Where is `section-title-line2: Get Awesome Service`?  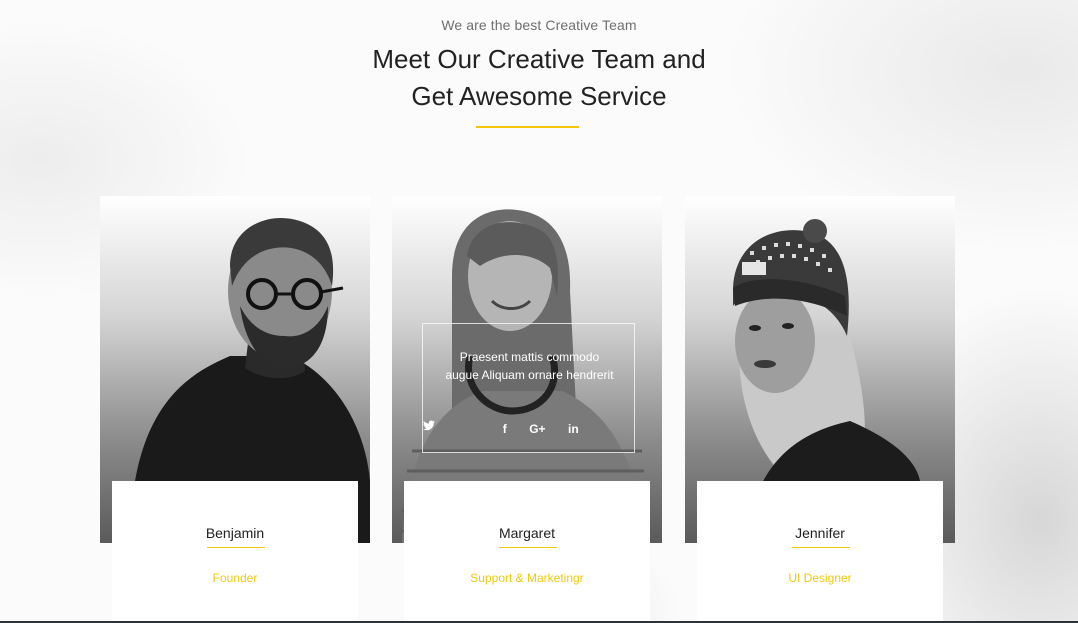 section-title-line2: Get Awesome Service is located at coordinates (539, 96).